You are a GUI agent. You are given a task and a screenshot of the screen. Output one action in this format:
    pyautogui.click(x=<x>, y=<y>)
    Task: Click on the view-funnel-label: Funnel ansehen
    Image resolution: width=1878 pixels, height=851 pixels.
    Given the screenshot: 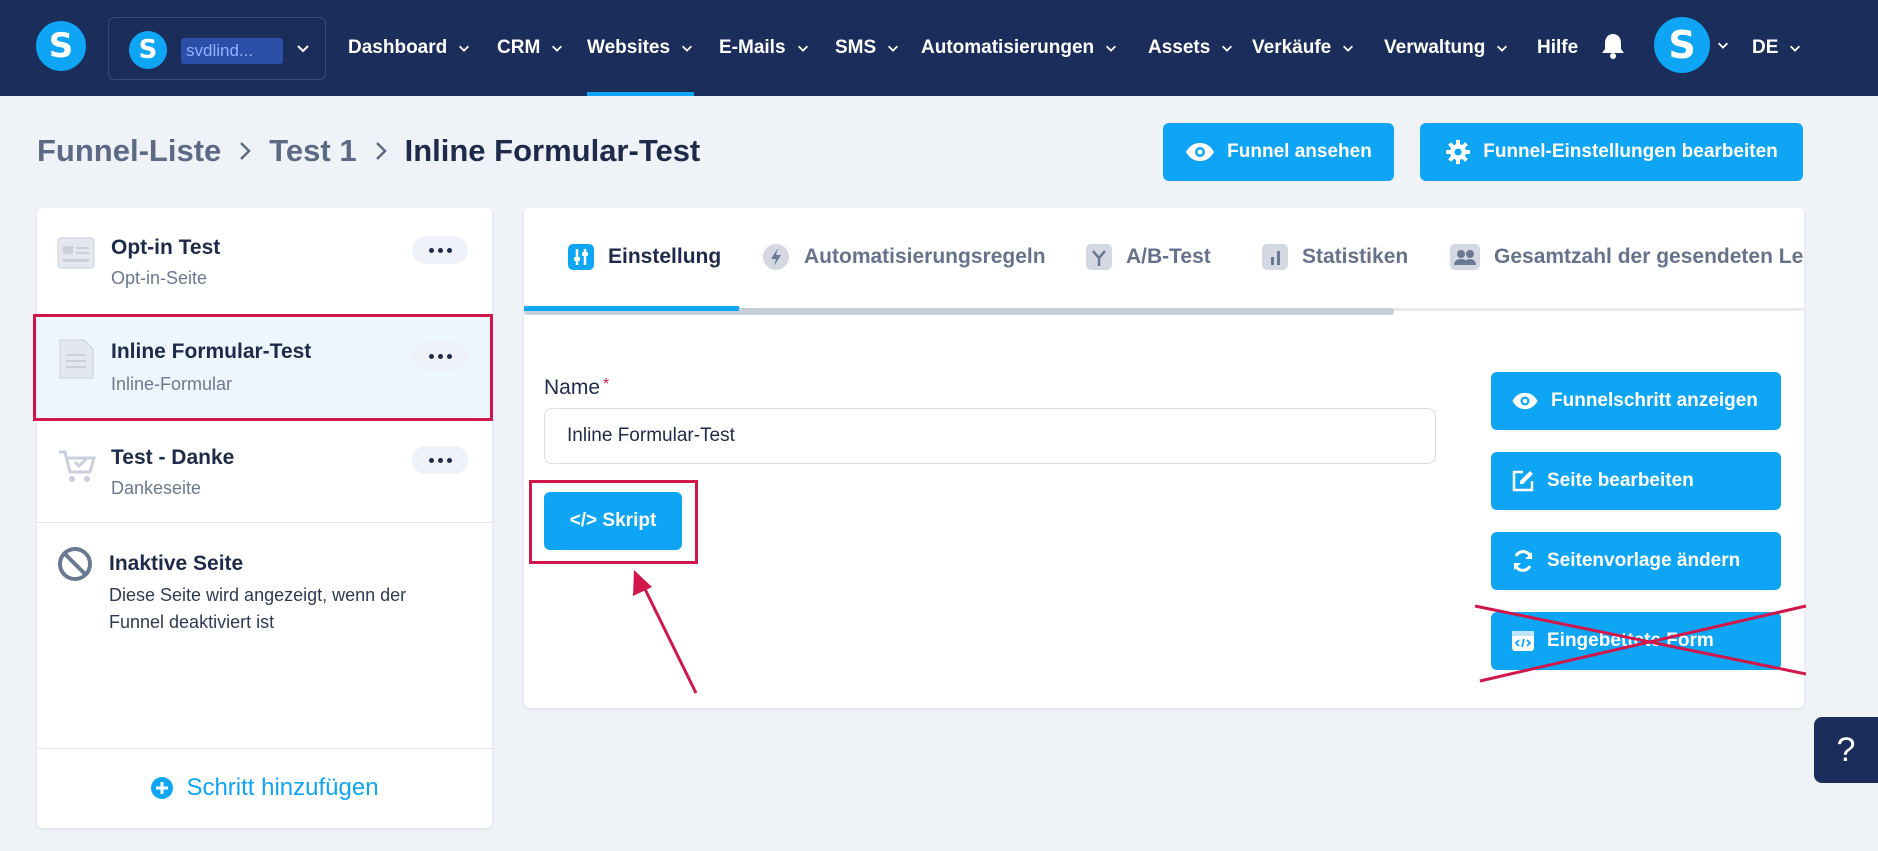 What is the action you would take?
    pyautogui.click(x=1299, y=151)
    